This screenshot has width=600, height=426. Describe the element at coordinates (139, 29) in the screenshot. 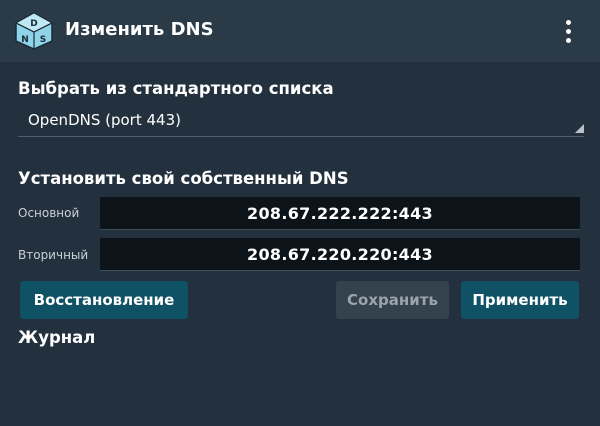

I see `app-title: Изменить DNS` at that location.